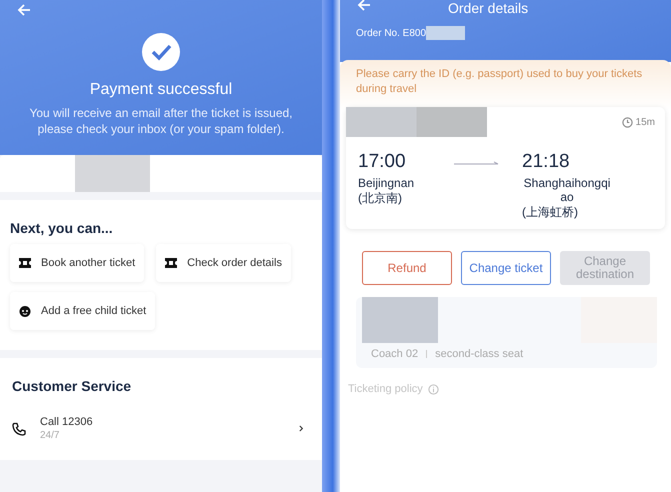 The height and width of the screenshot is (492, 671). Describe the element at coordinates (479, 354) in the screenshot. I see `seat-class-text: second-class seat` at that location.